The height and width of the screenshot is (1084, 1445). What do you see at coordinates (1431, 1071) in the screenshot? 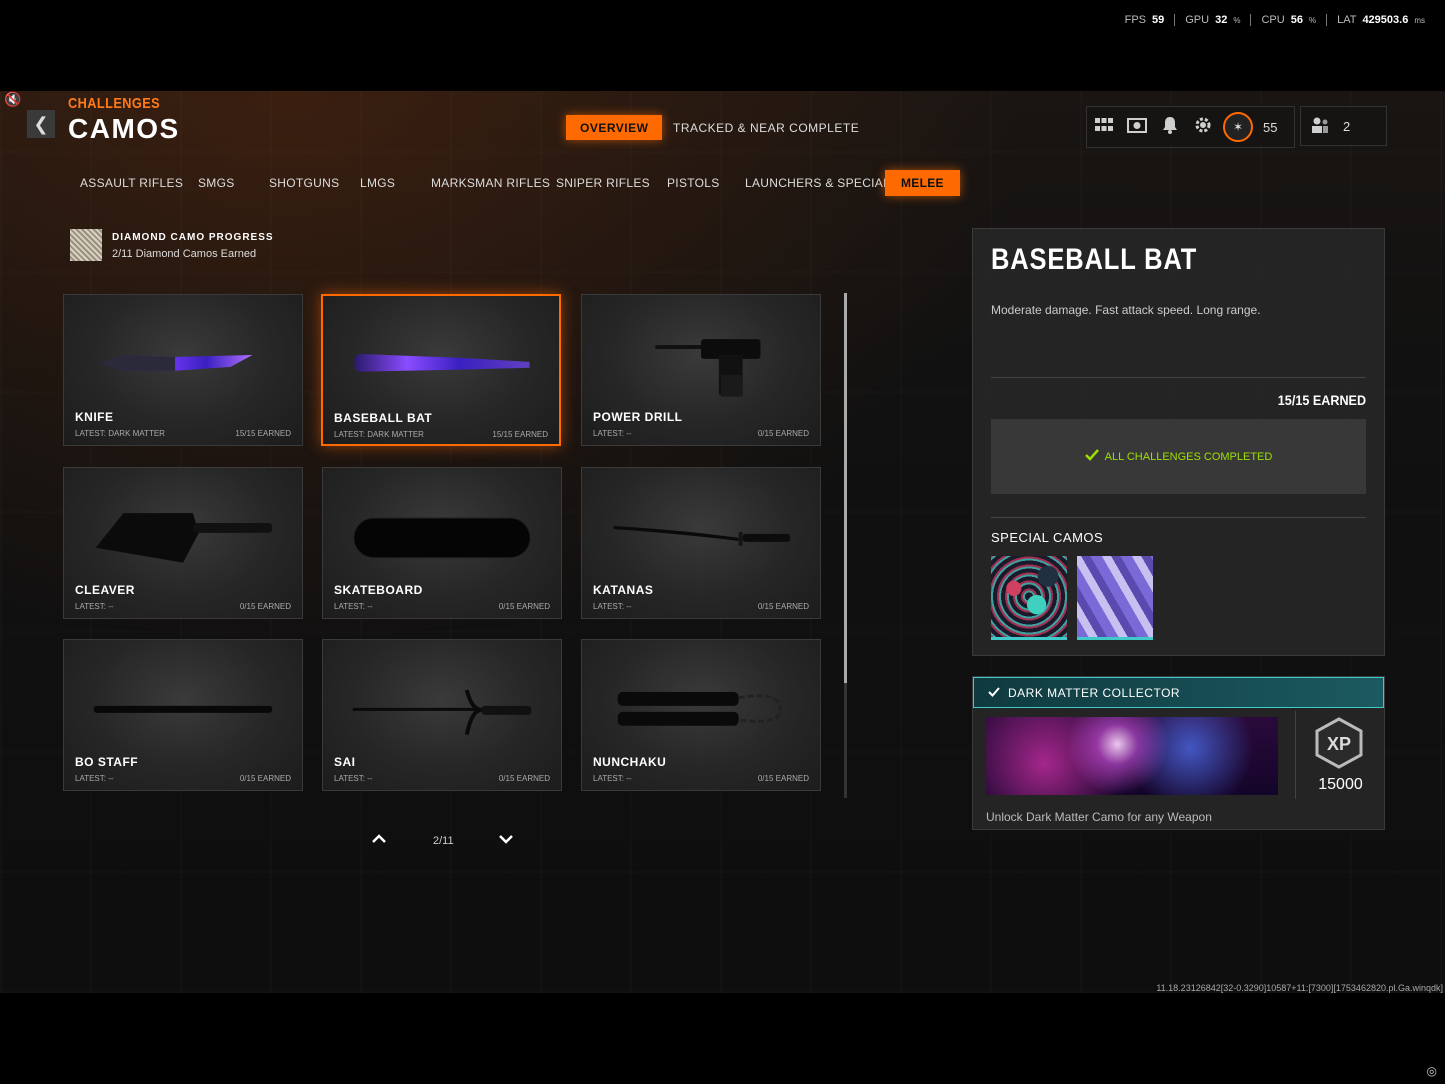
I see `corner-target-icon: ◎` at bounding box center [1431, 1071].